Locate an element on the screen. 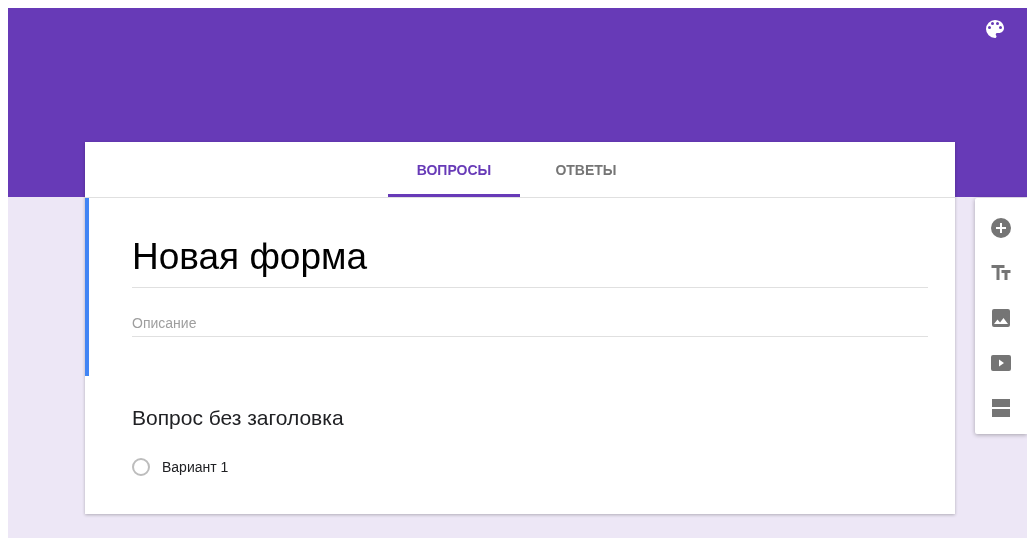 This screenshot has height=538, width=1027. tab: ВОПРОСЫ is located at coordinates (454, 169).